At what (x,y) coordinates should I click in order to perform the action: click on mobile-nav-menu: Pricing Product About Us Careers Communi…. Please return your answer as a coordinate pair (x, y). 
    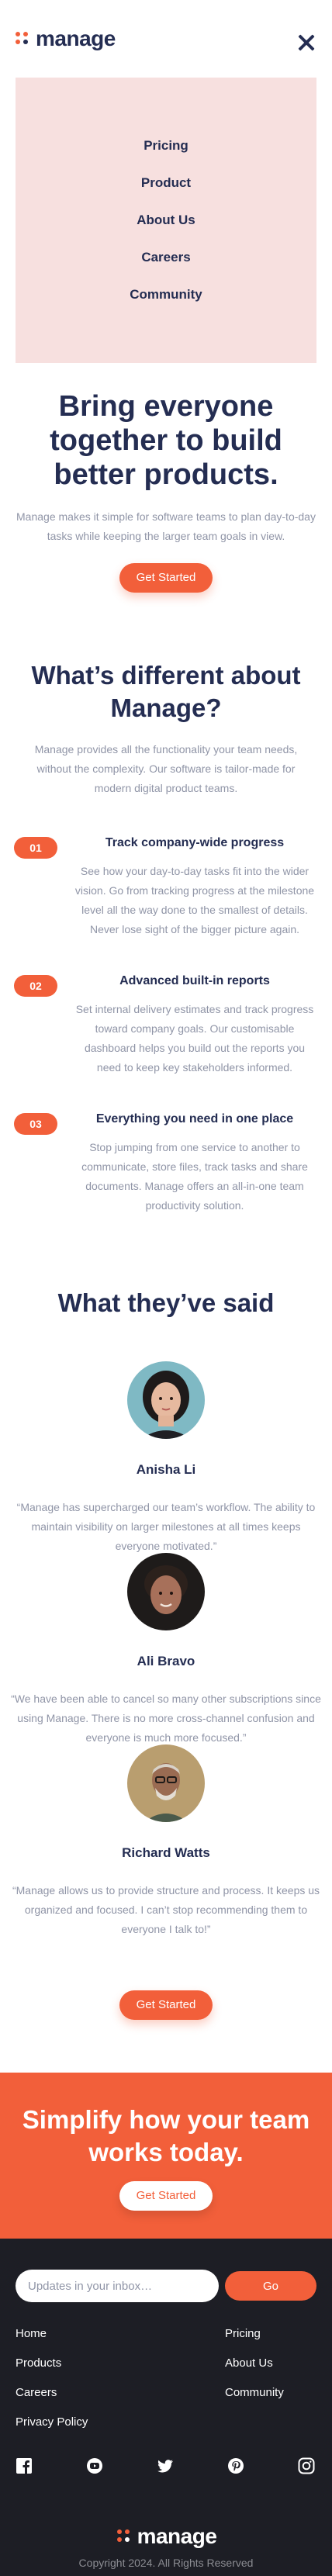
    Looking at the image, I should click on (166, 220).